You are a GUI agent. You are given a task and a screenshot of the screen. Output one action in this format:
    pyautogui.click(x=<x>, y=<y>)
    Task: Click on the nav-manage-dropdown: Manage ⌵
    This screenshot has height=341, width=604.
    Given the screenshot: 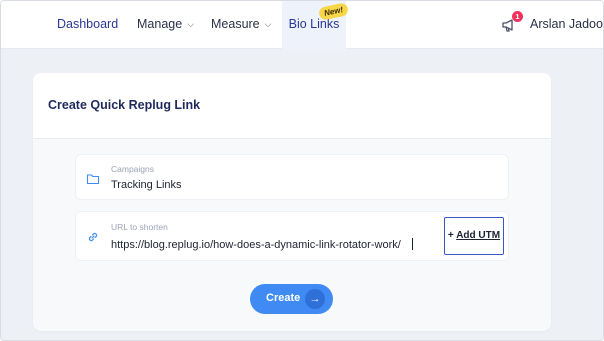 What is the action you would take?
    pyautogui.click(x=165, y=25)
    